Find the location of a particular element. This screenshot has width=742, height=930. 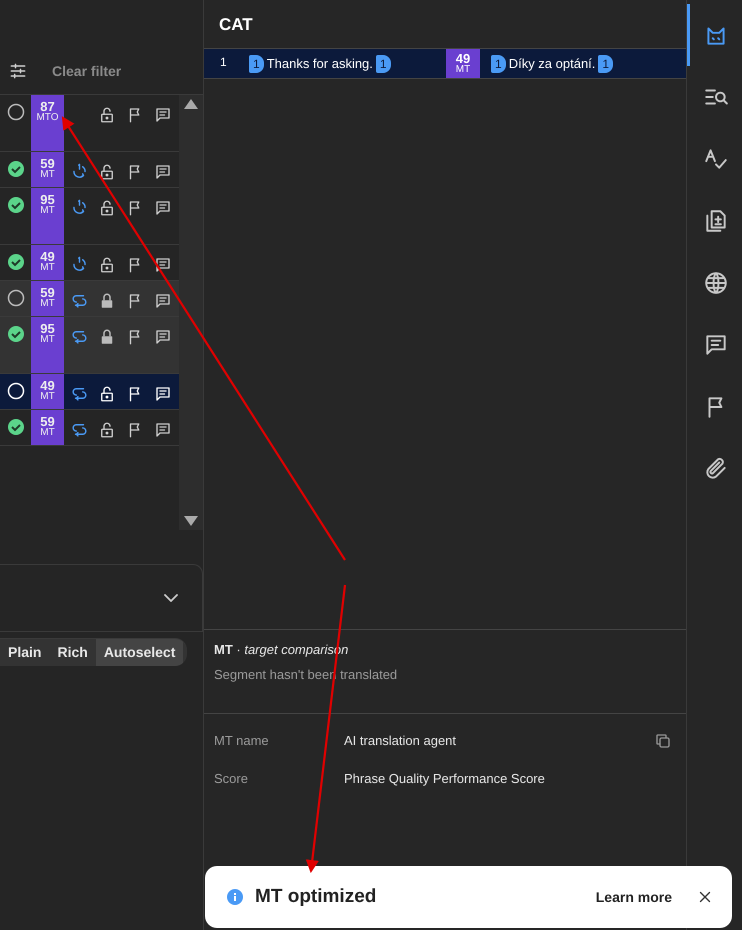

format-toggle-option: Autoselect is located at coordinates (140, 652).